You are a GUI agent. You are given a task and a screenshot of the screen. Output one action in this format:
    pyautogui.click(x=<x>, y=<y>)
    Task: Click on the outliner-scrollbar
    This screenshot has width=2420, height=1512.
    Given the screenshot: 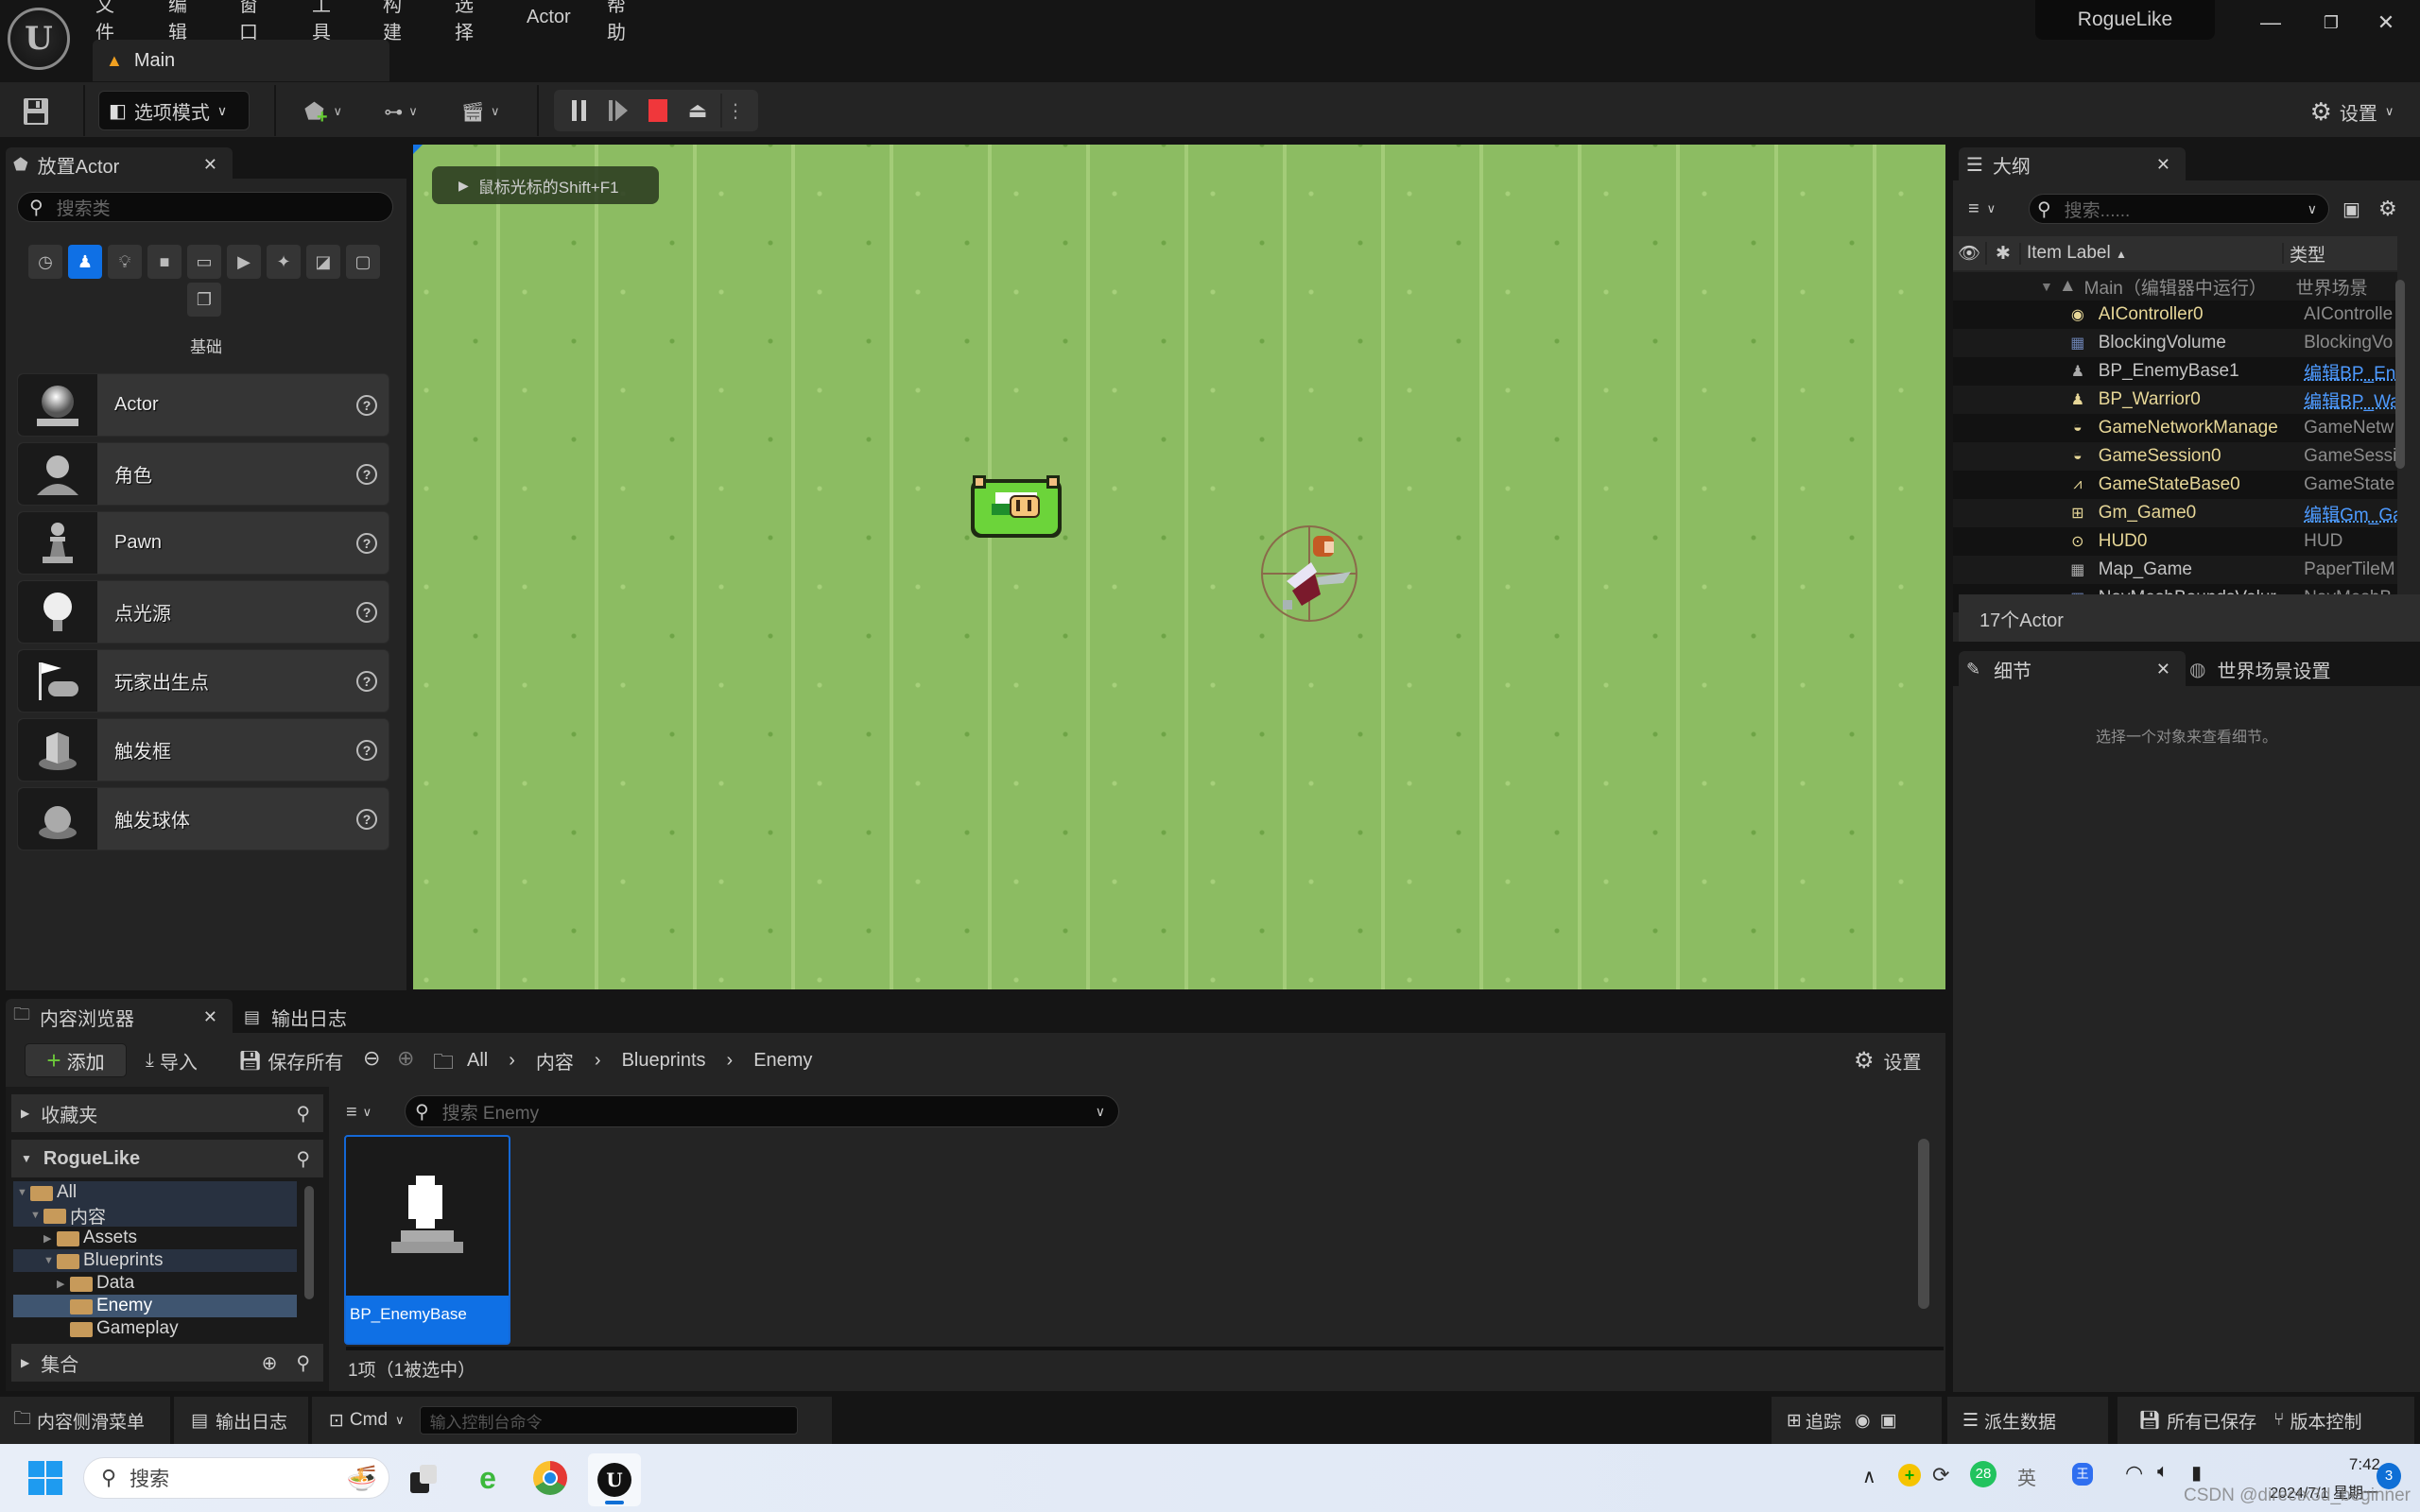 What is the action you would take?
    pyautogui.click(x=2400, y=432)
    